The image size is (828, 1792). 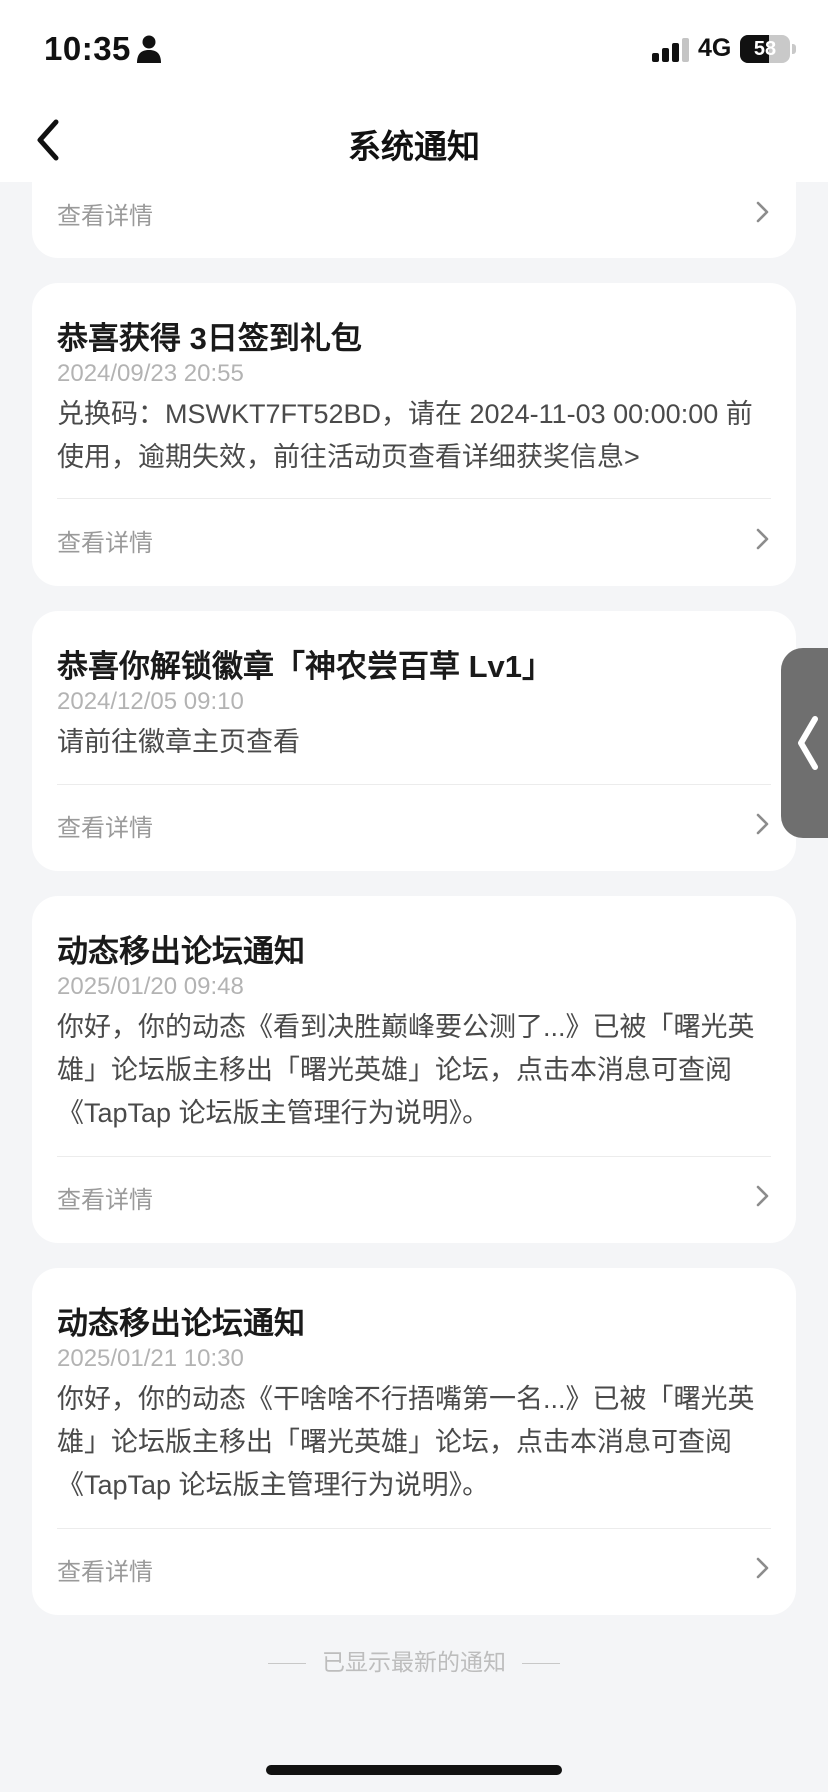 I want to click on notification-time: 2025/01/21 10:30, so click(x=150, y=1358).